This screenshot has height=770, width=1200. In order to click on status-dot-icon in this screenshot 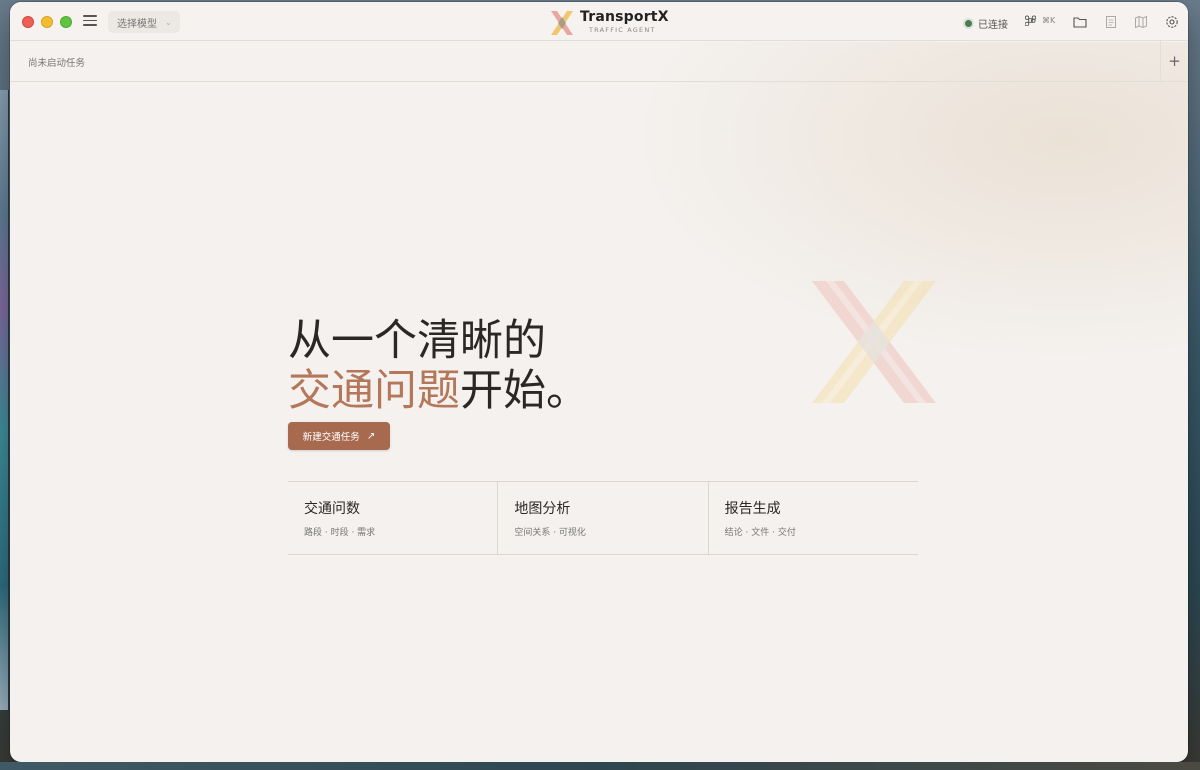, I will do `click(968, 23)`.